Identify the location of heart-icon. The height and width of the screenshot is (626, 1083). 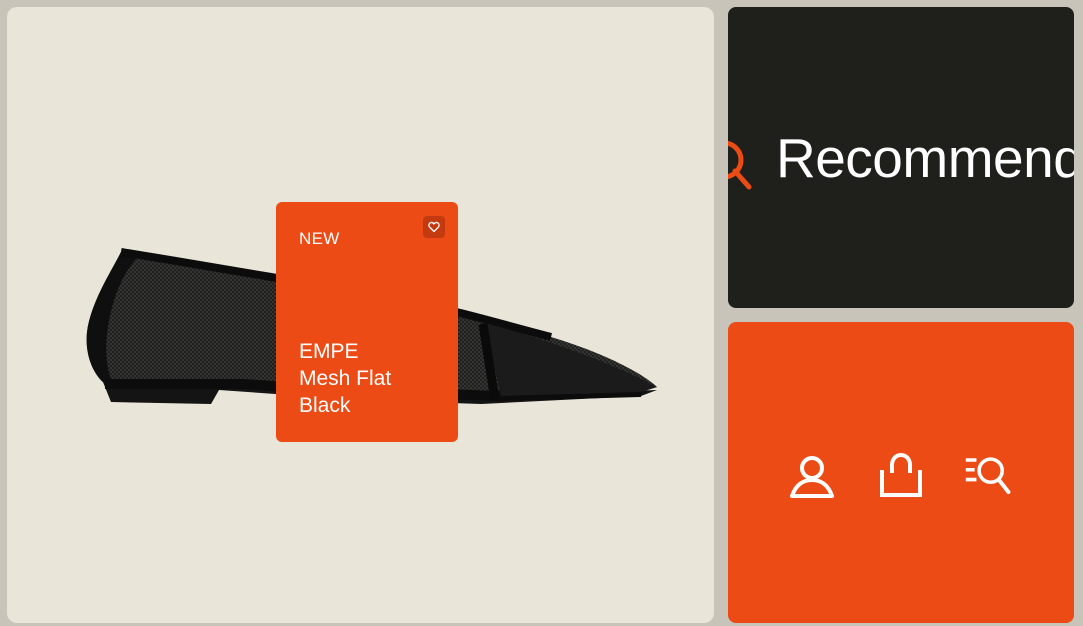
(434, 227).